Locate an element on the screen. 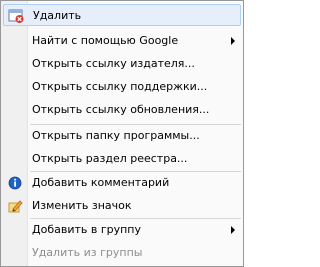 The image size is (320, 267). menu-item-label: Удалить is located at coordinates (57, 15).